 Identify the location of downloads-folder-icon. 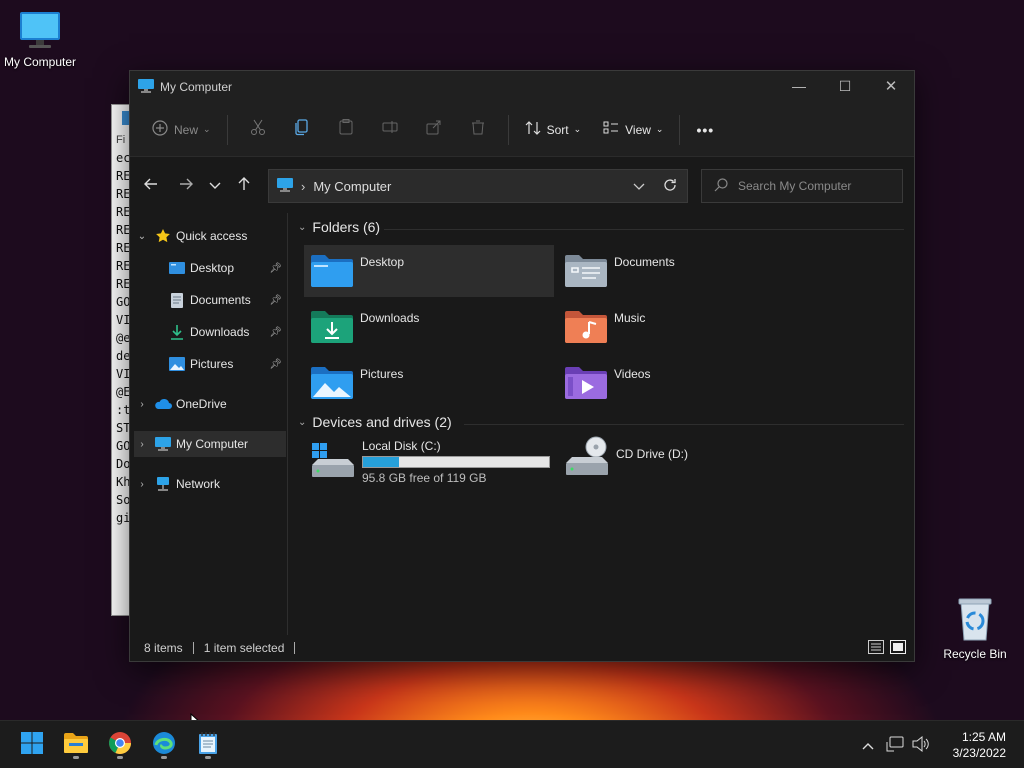
(332, 327).